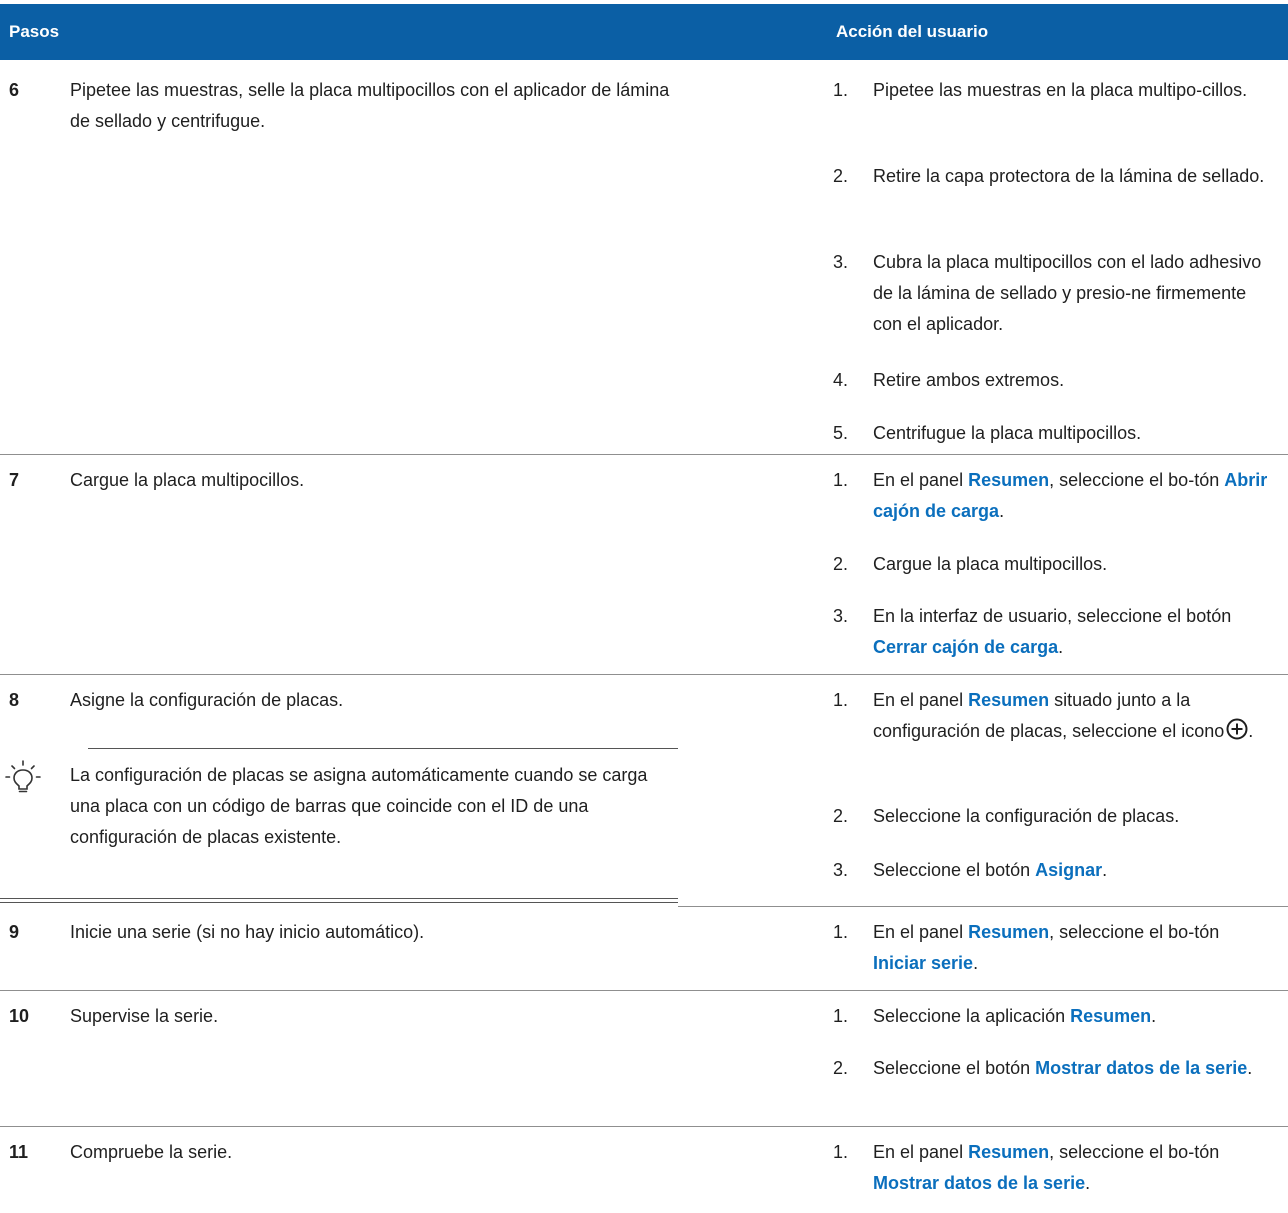 The image size is (1288, 1213). Describe the element at coordinates (966, 647) in the screenshot. I see `keyword-cerrar-cajon: Cerrar cajón de carga` at that location.